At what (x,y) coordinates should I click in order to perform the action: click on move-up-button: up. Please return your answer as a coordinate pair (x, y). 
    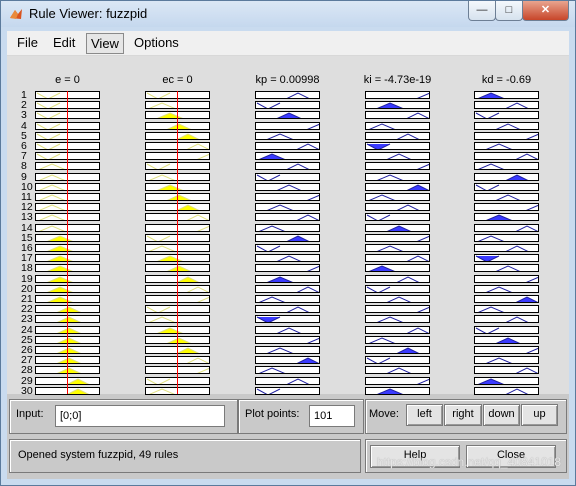
    Looking at the image, I should click on (539, 415).